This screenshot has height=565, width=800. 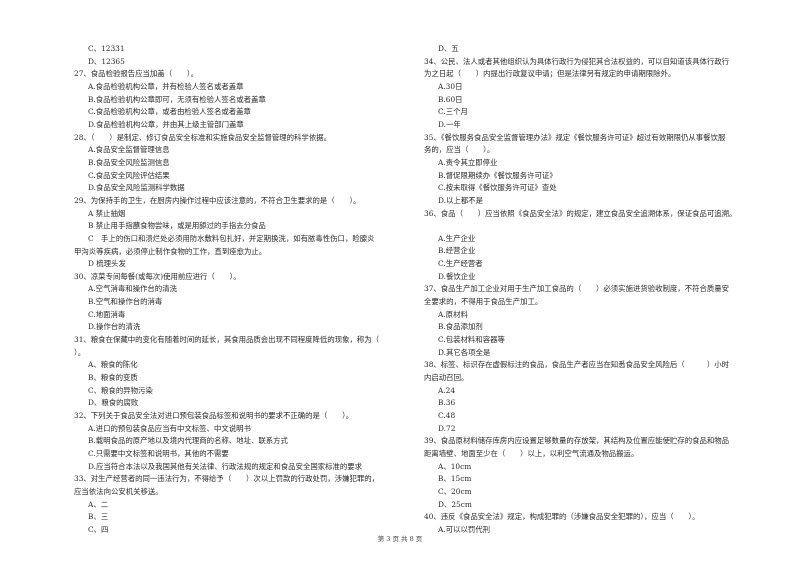 What do you see at coordinates (169, 428) in the screenshot?
I see `answer-option: A.进口的预包装食品应当有中文标签、中文说明书` at bounding box center [169, 428].